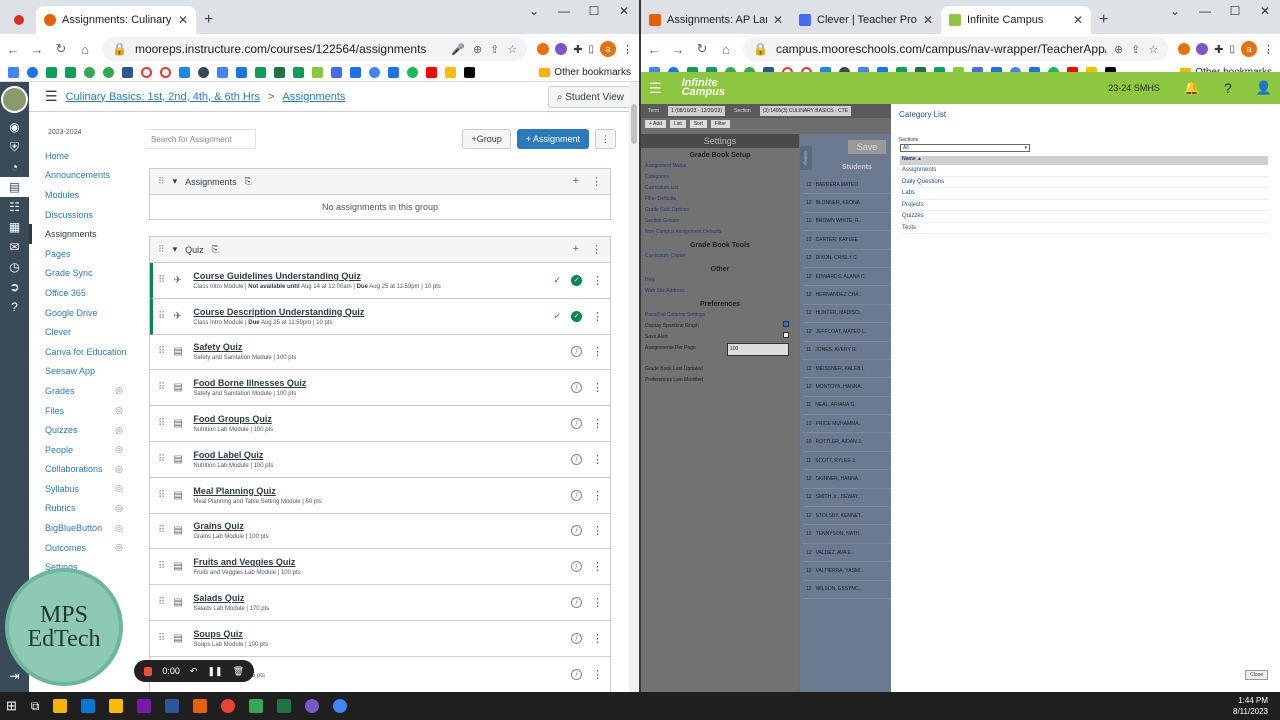  I want to click on profile-avatar: a, so click(1249, 49).